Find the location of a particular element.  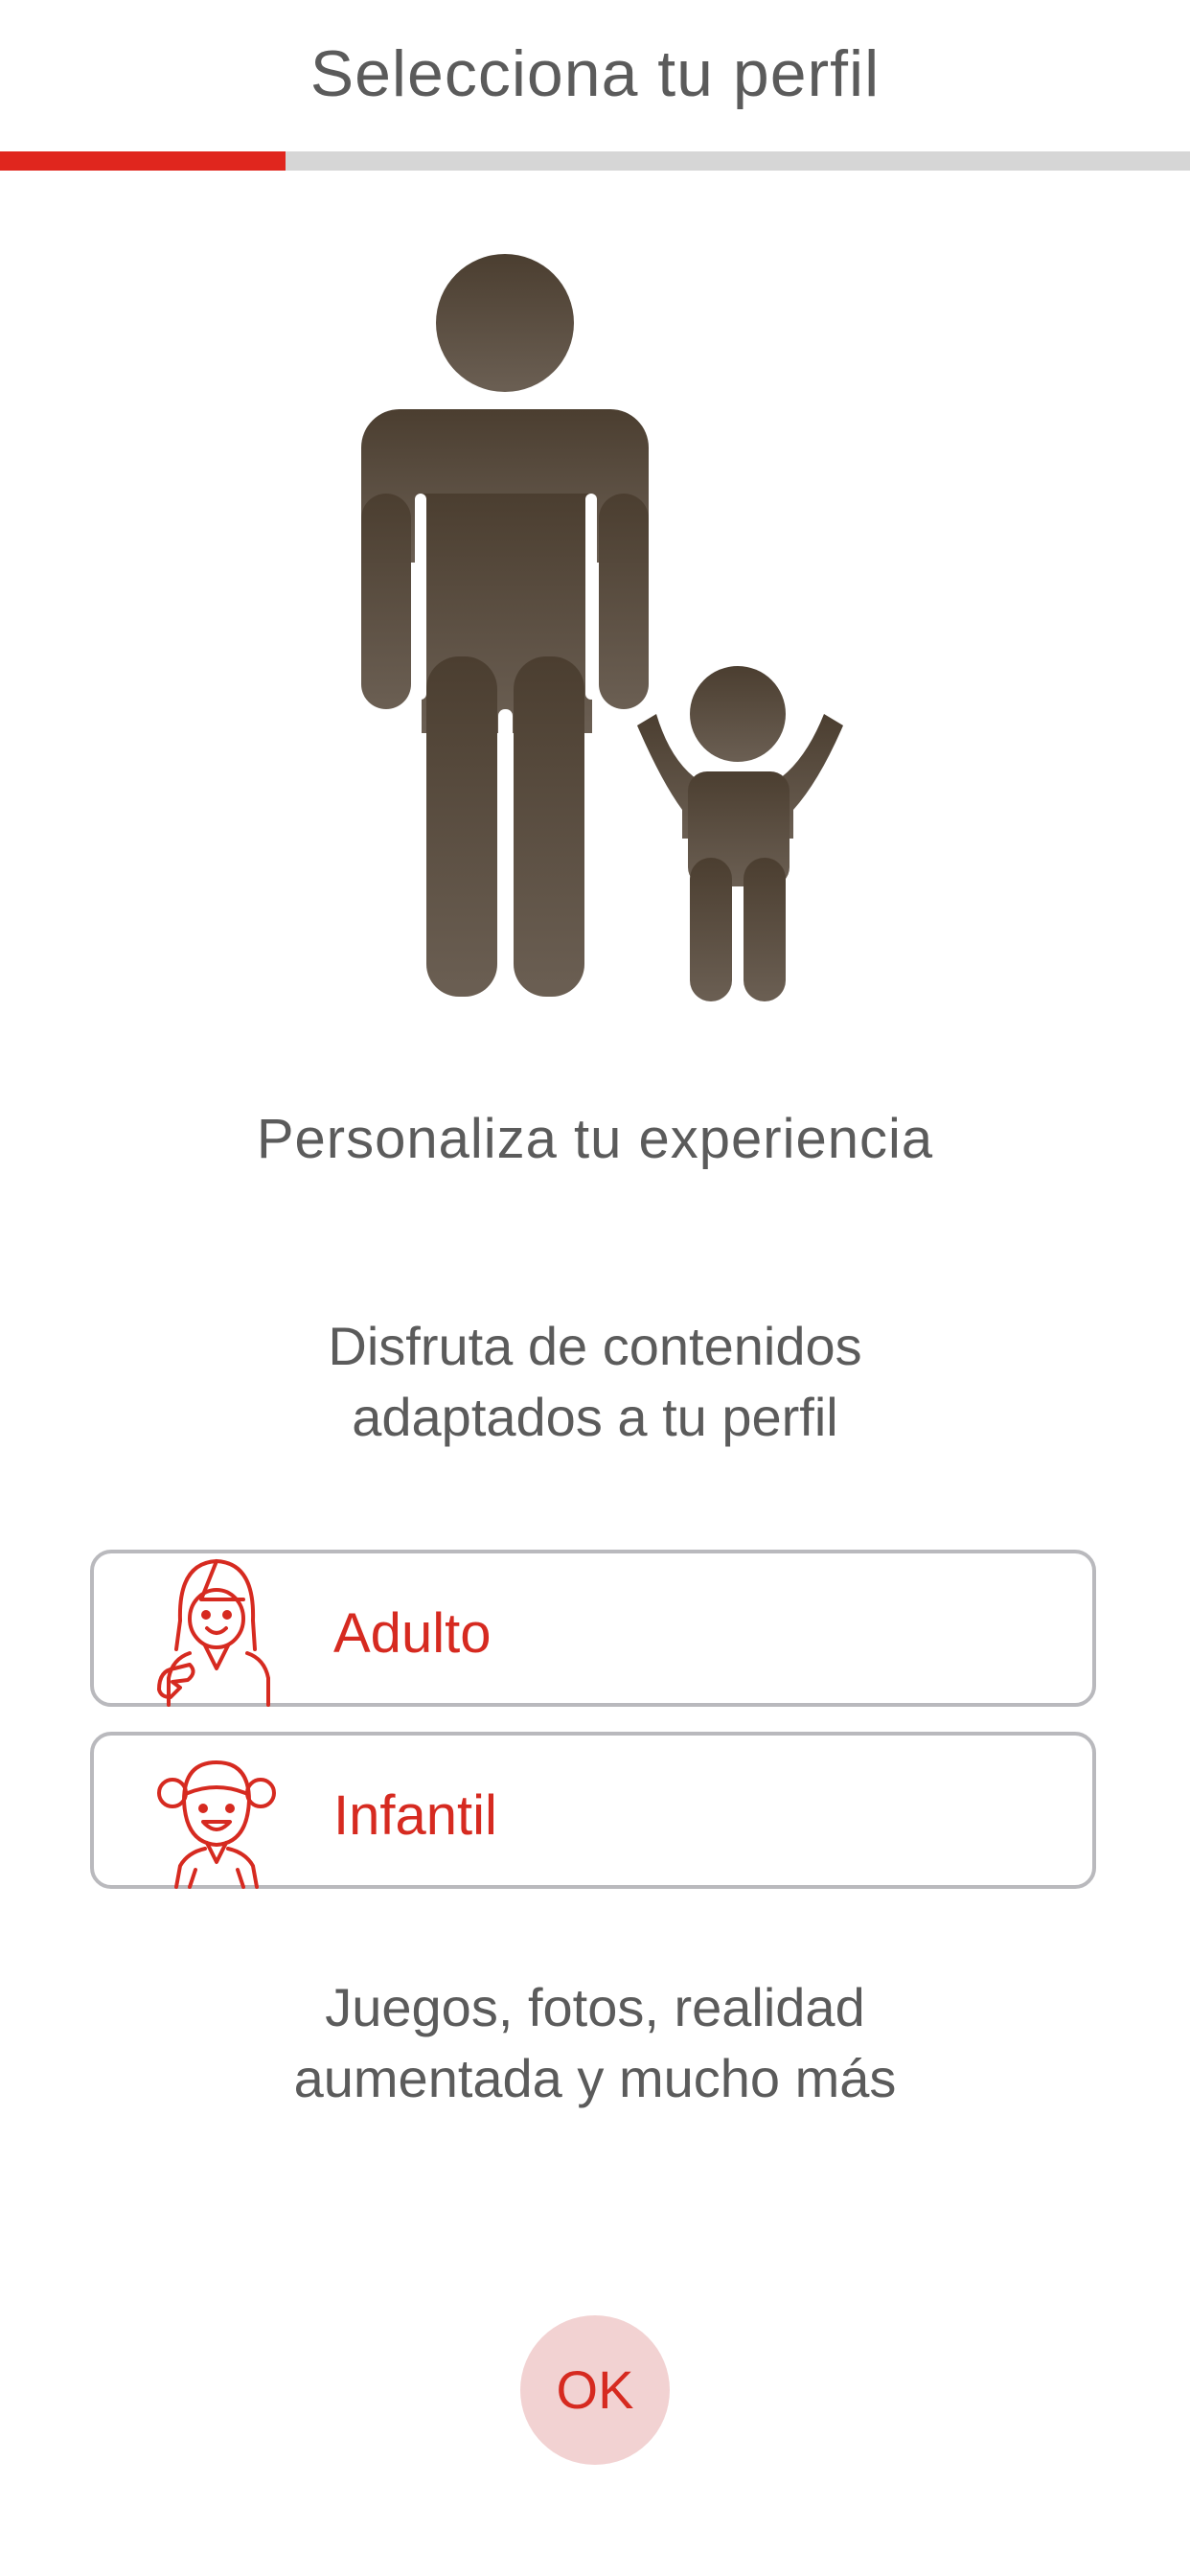

section-heading: Personaliza tu experiencia is located at coordinates (595, 1139).